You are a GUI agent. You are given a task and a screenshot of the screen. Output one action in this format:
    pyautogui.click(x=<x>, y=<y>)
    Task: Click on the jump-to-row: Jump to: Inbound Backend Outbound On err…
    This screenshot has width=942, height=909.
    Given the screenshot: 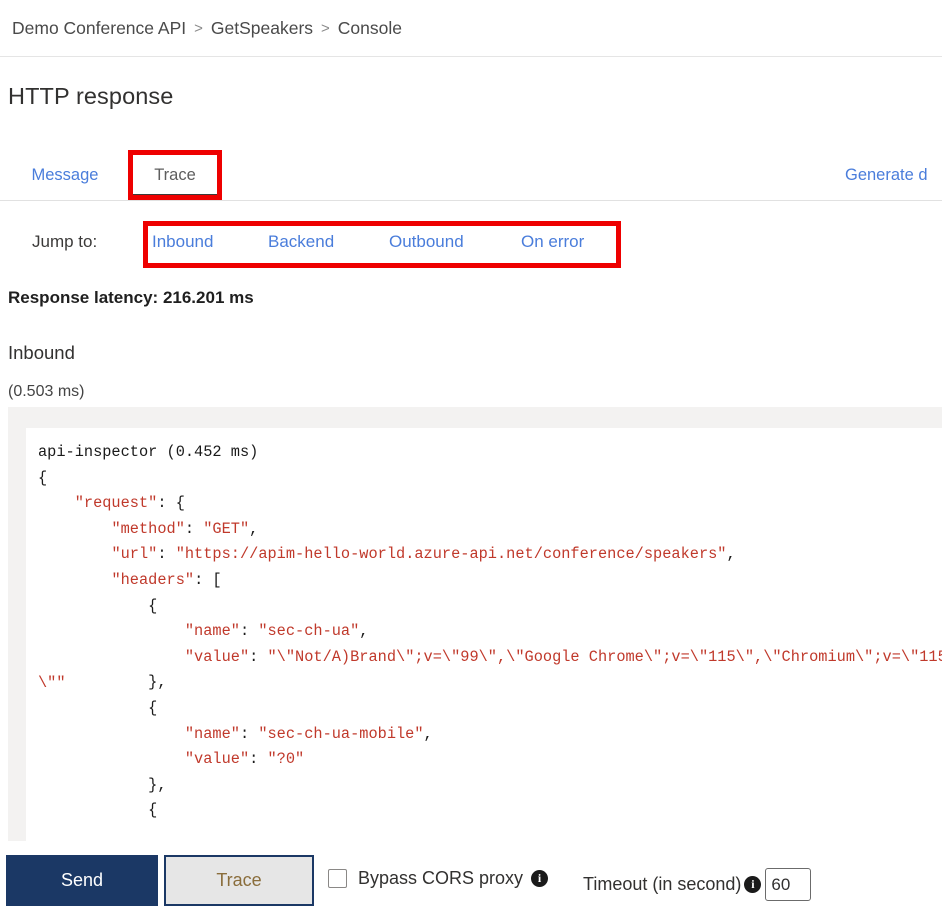 What is the action you would take?
    pyautogui.click(x=471, y=245)
    